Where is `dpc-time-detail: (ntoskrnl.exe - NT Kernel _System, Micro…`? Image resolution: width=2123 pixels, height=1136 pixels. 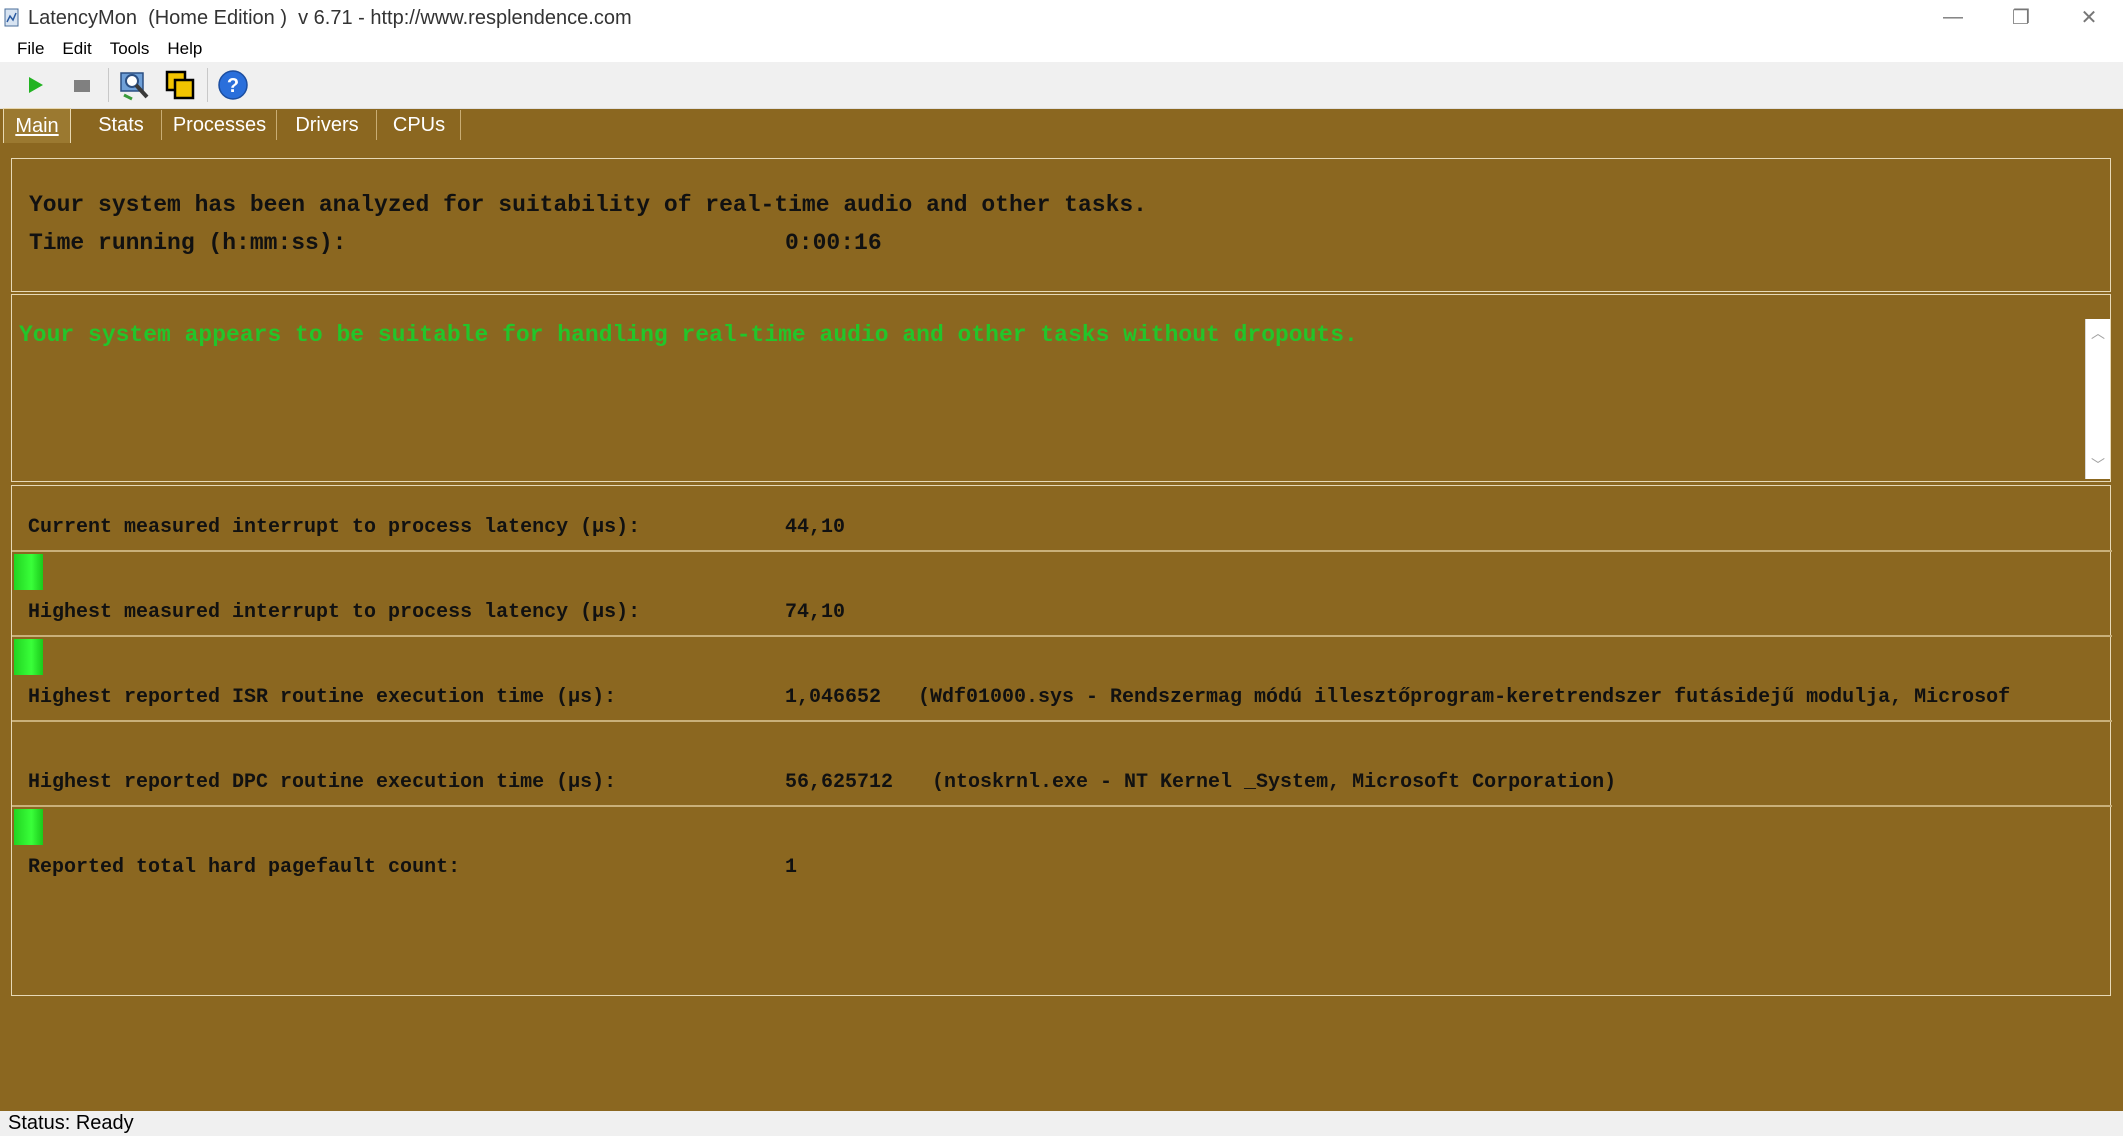 dpc-time-detail: (ntoskrnl.exe - NT Kernel _System, Micro… is located at coordinates (1274, 782).